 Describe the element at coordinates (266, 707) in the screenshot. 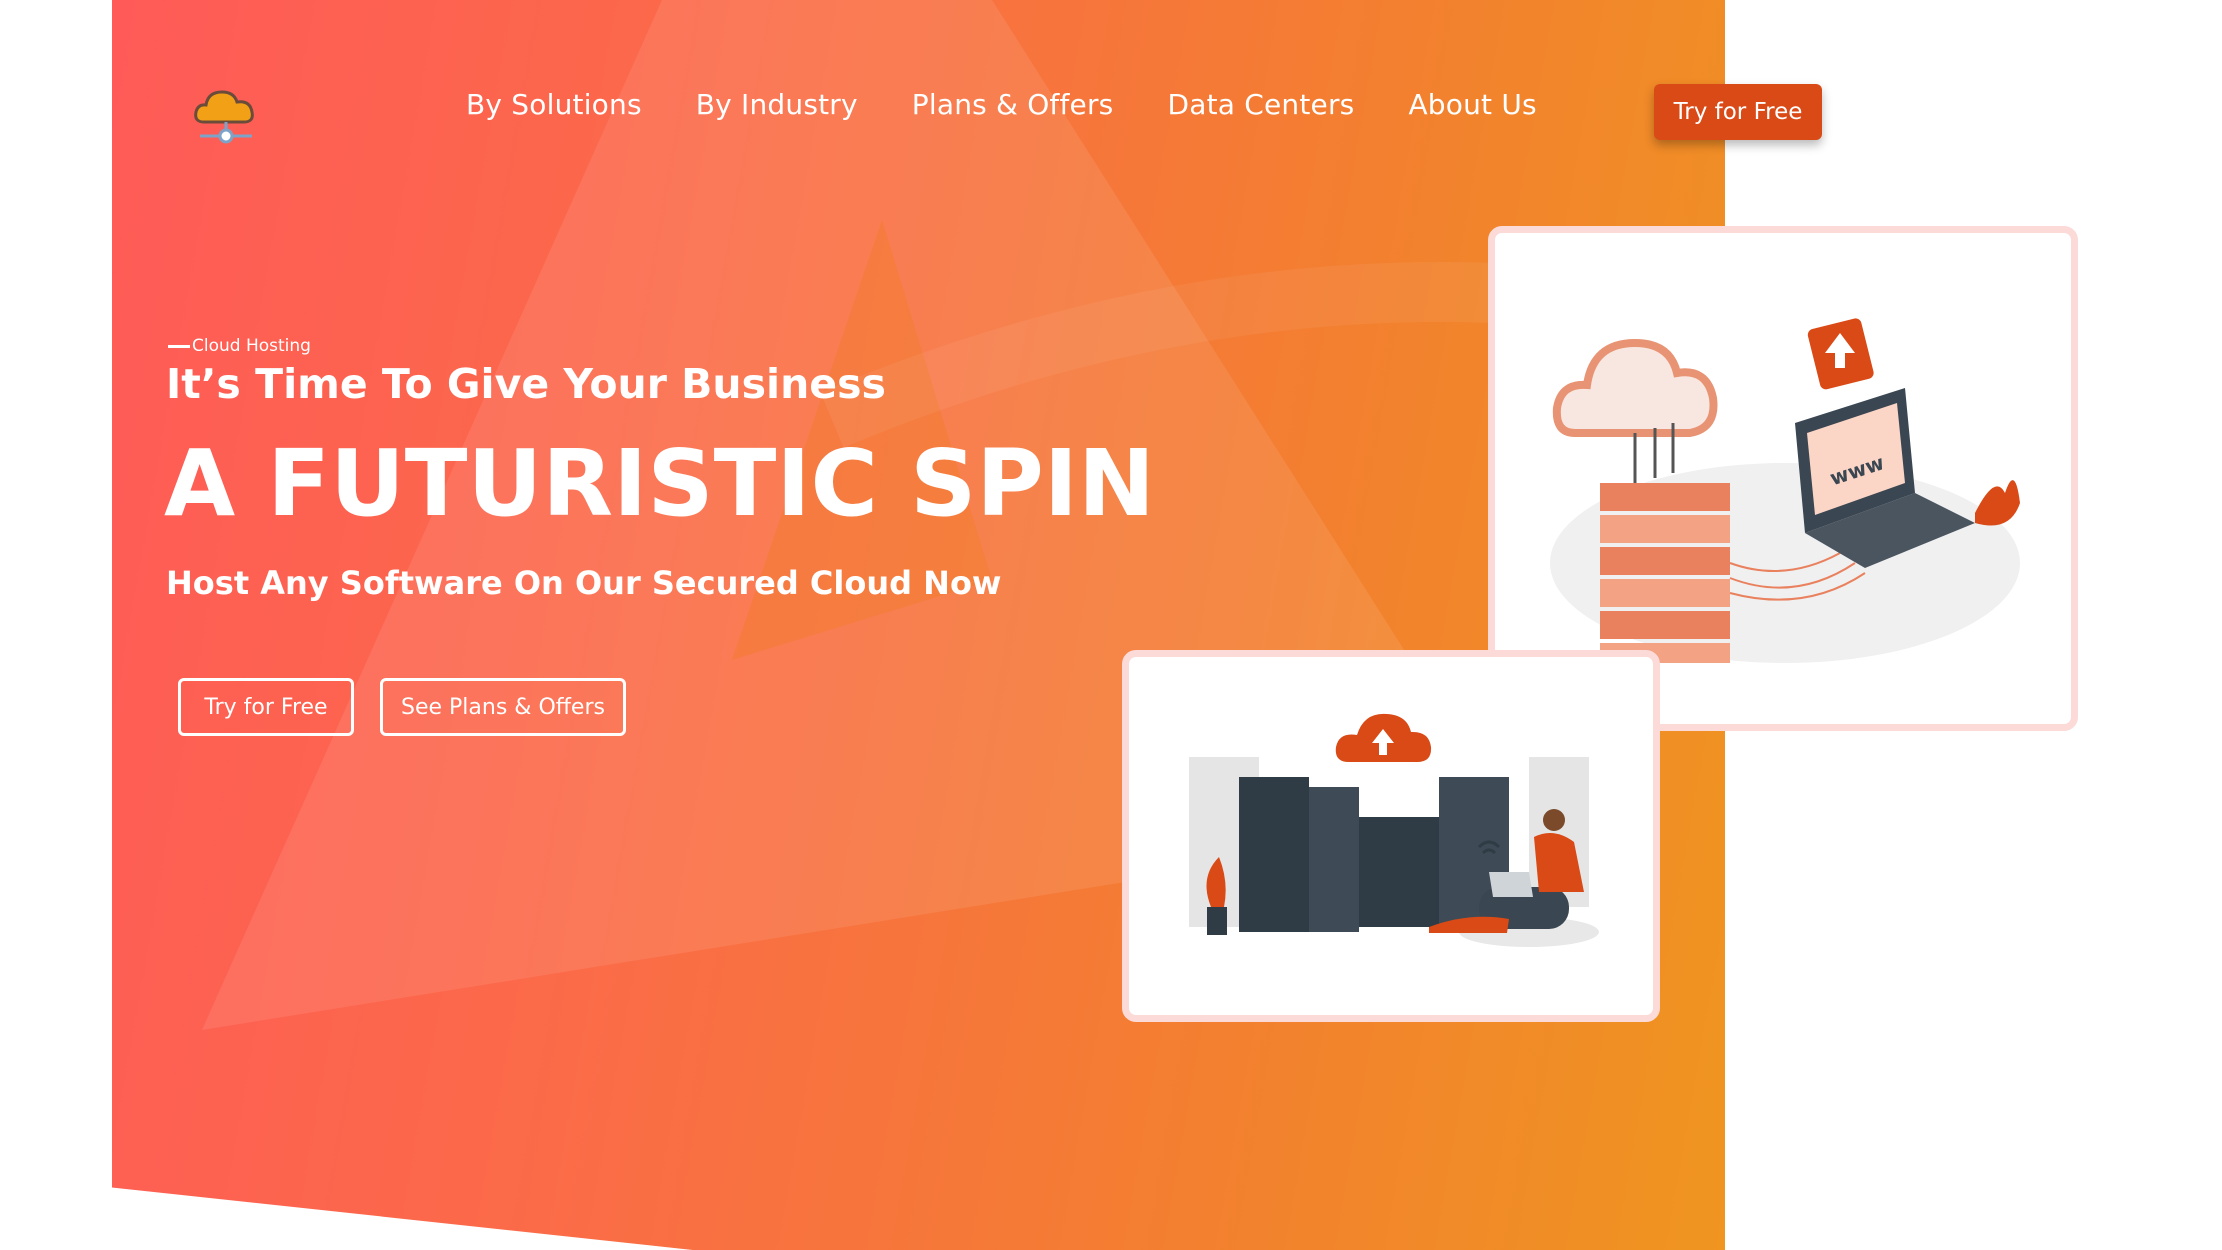

I see `hero-try-free-button: Try for Free` at that location.